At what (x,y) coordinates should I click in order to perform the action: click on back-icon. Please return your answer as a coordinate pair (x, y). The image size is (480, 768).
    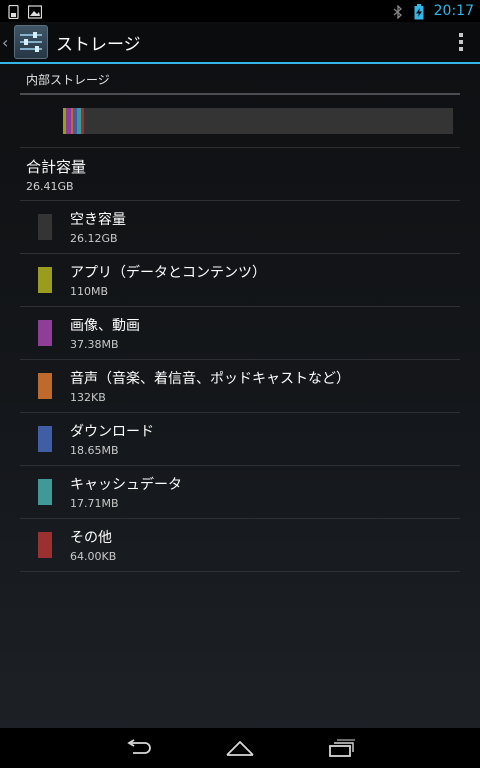
    Looking at the image, I should click on (138, 748).